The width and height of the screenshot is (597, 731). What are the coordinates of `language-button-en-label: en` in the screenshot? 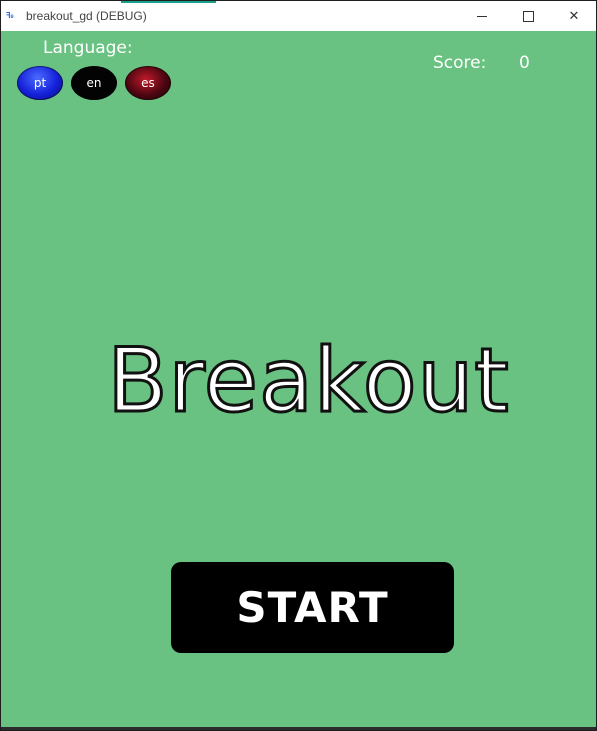 It's located at (94, 83).